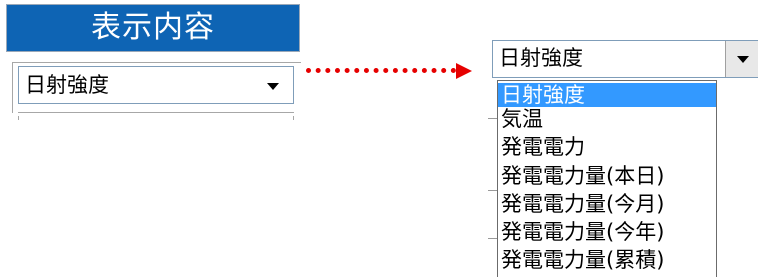 The image size is (758, 277). What do you see at coordinates (464, 71) in the screenshot?
I see `arrow-head-icon` at bounding box center [464, 71].